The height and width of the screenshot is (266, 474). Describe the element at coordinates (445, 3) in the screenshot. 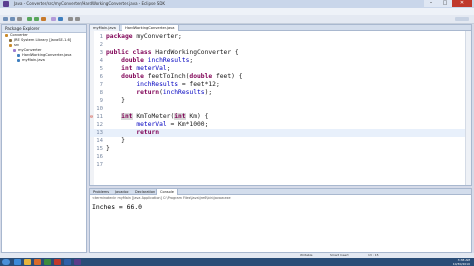

I see `maximize-button: □` at that location.